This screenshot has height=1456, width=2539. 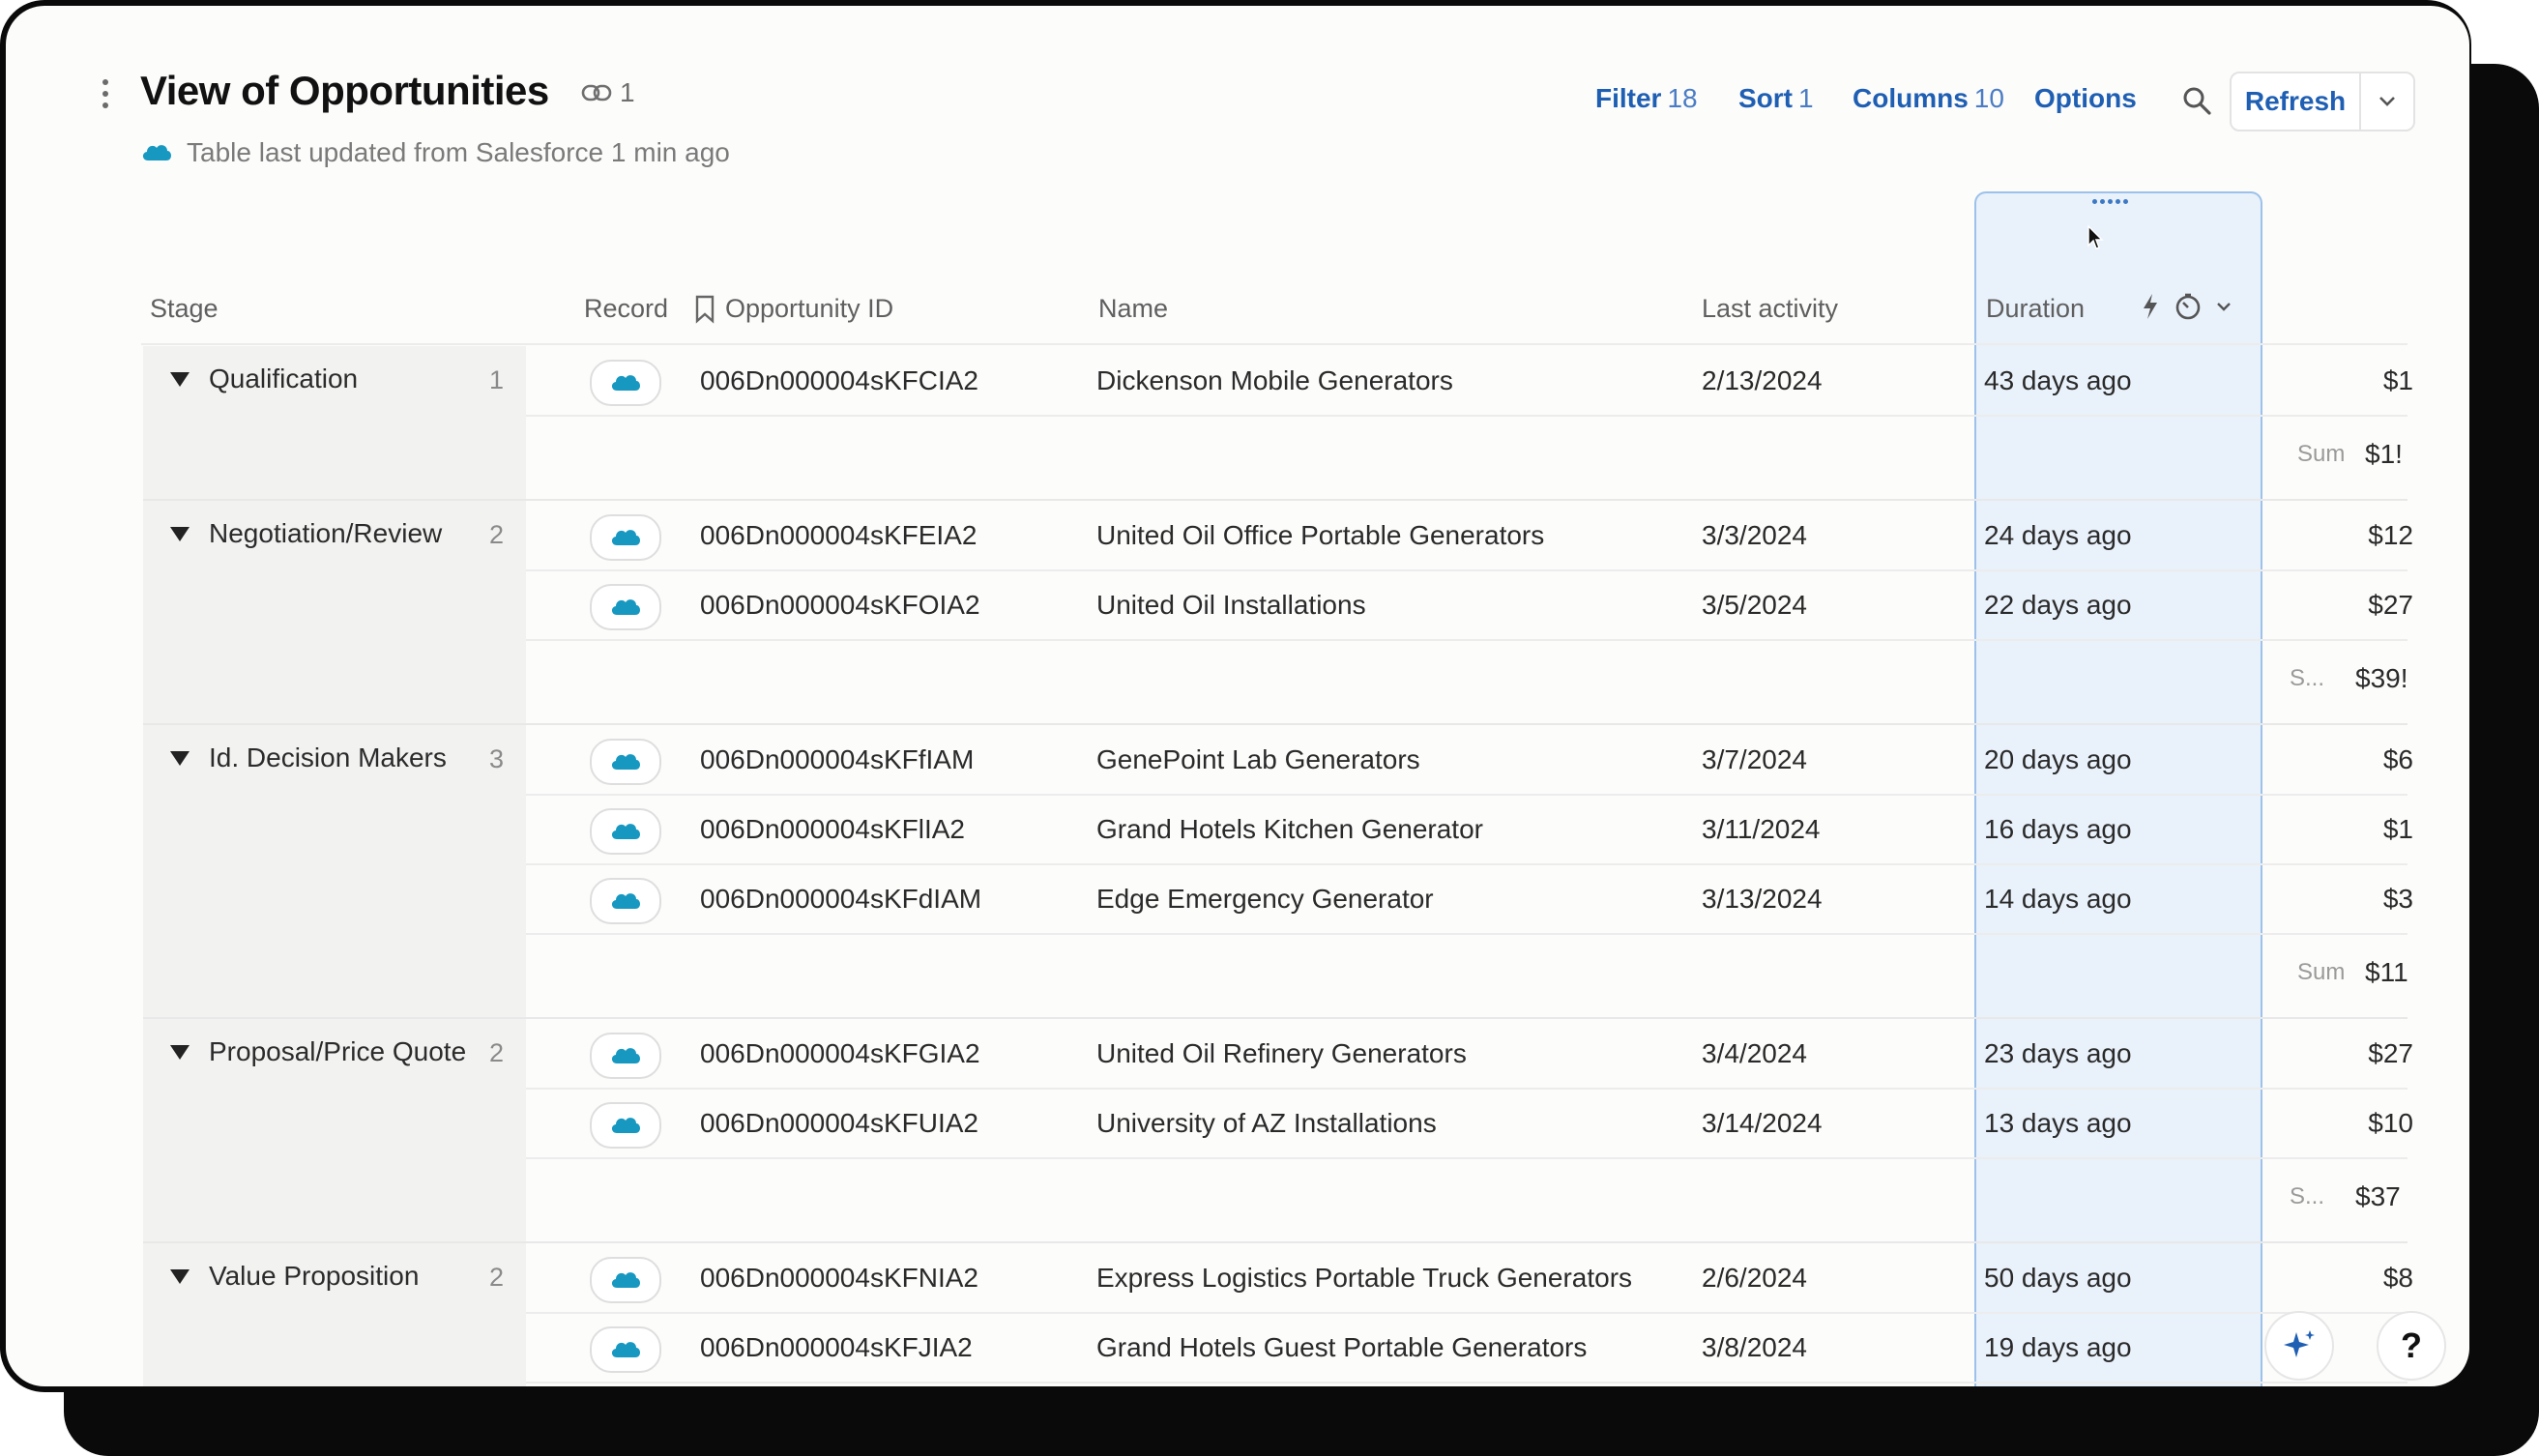 What do you see at coordinates (2058, 900) in the screenshot?
I see `duration-cell: 14 days ago` at bounding box center [2058, 900].